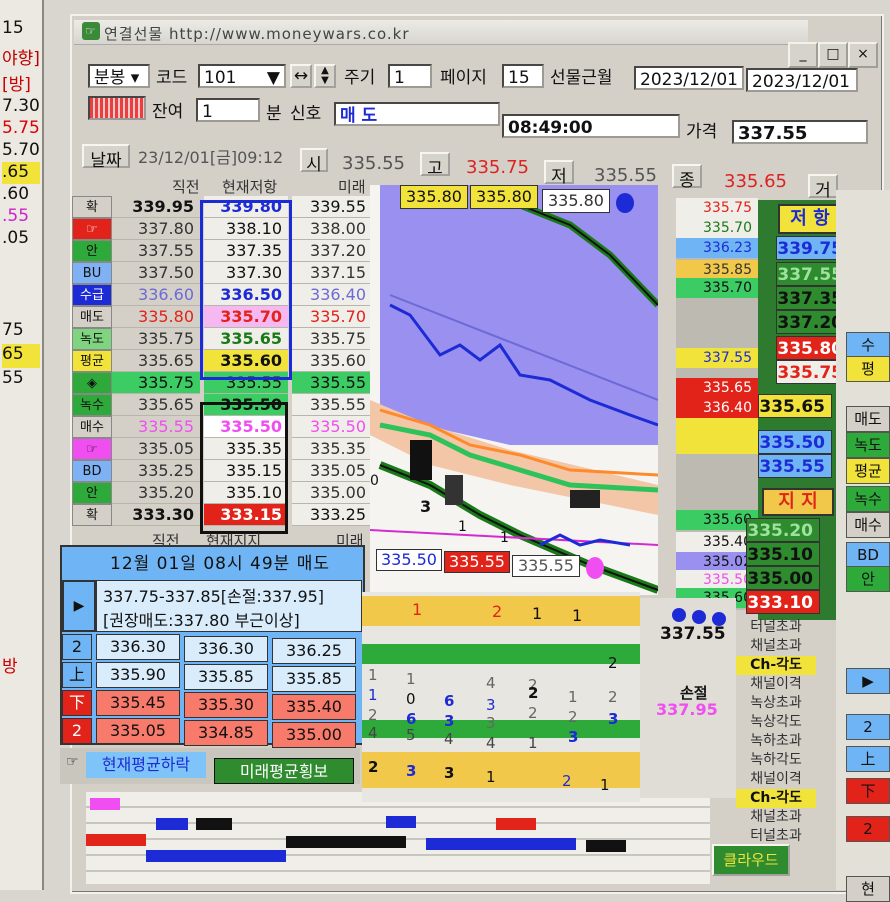 The width and height of the screenshot is (890, 902). What do you see at coordinates (156, 471) in the screenshot?
I see `table-cell-prev: 335.25` at bounding box center [156, 471].